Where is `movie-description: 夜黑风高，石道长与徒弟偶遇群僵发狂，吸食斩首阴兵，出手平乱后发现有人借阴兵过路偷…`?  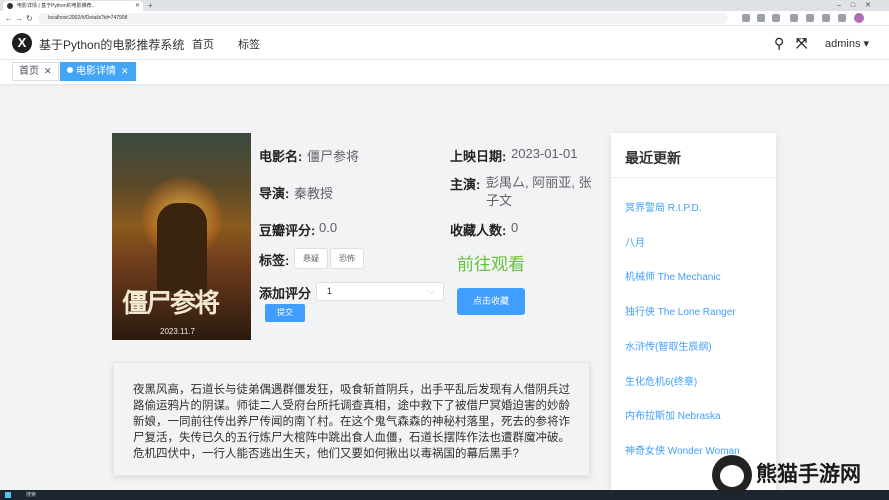
movie-description: 夜黑风高，石道长与徒弟偶遇群僵发狂，吸食斩首阴兵，出手平乱后发现有人借阴兵过路偷… is located at coordinates (351, 419).